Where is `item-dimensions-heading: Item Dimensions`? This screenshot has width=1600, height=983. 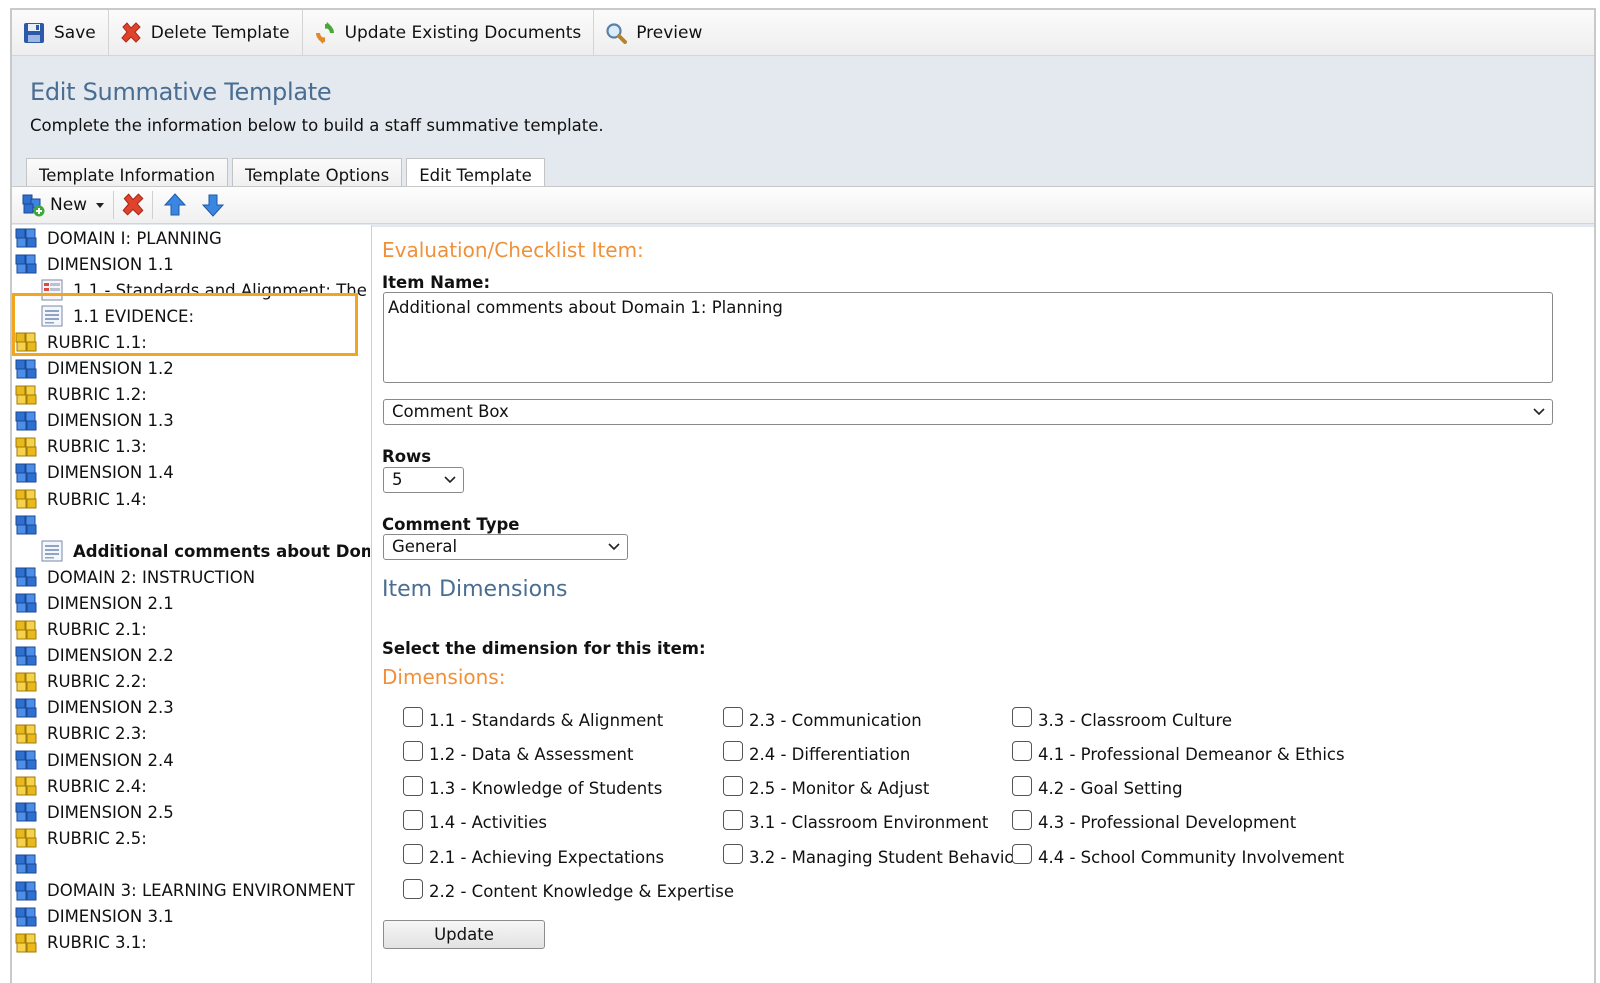 item-dimensions-heading: Item Dimensions is located at coordinates (475, 589).